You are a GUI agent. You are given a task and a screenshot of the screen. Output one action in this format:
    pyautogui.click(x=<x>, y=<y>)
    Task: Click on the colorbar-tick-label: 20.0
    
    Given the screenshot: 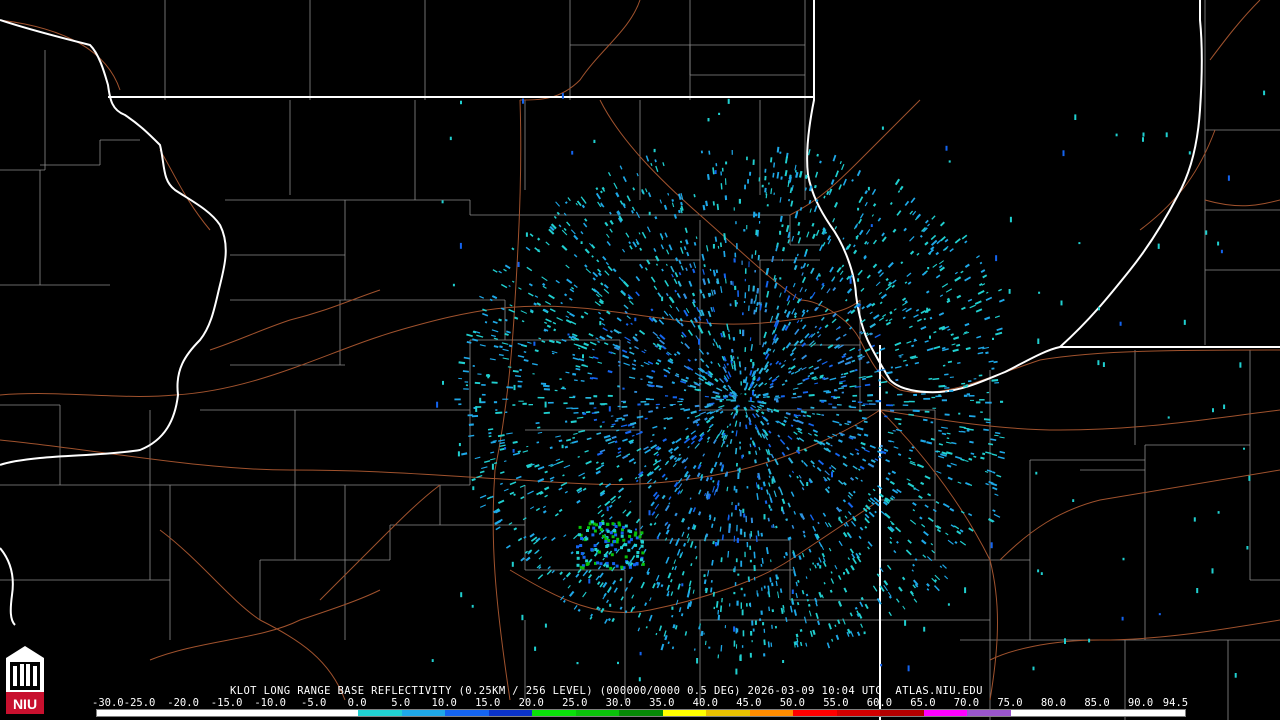 What is the action you would take?
    pyautogui.click(x=531, y=703)
    